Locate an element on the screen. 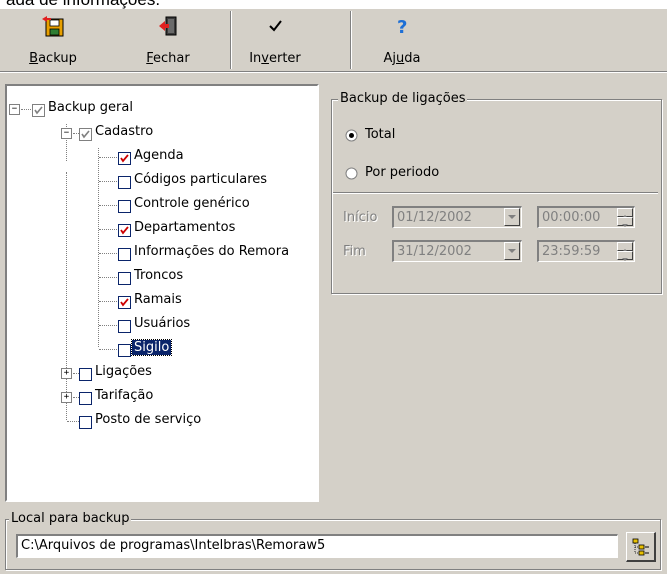 This screenshot has width=667, height=574. tree-item-sigilo: Sigilo is located at coordinates (162, 349).